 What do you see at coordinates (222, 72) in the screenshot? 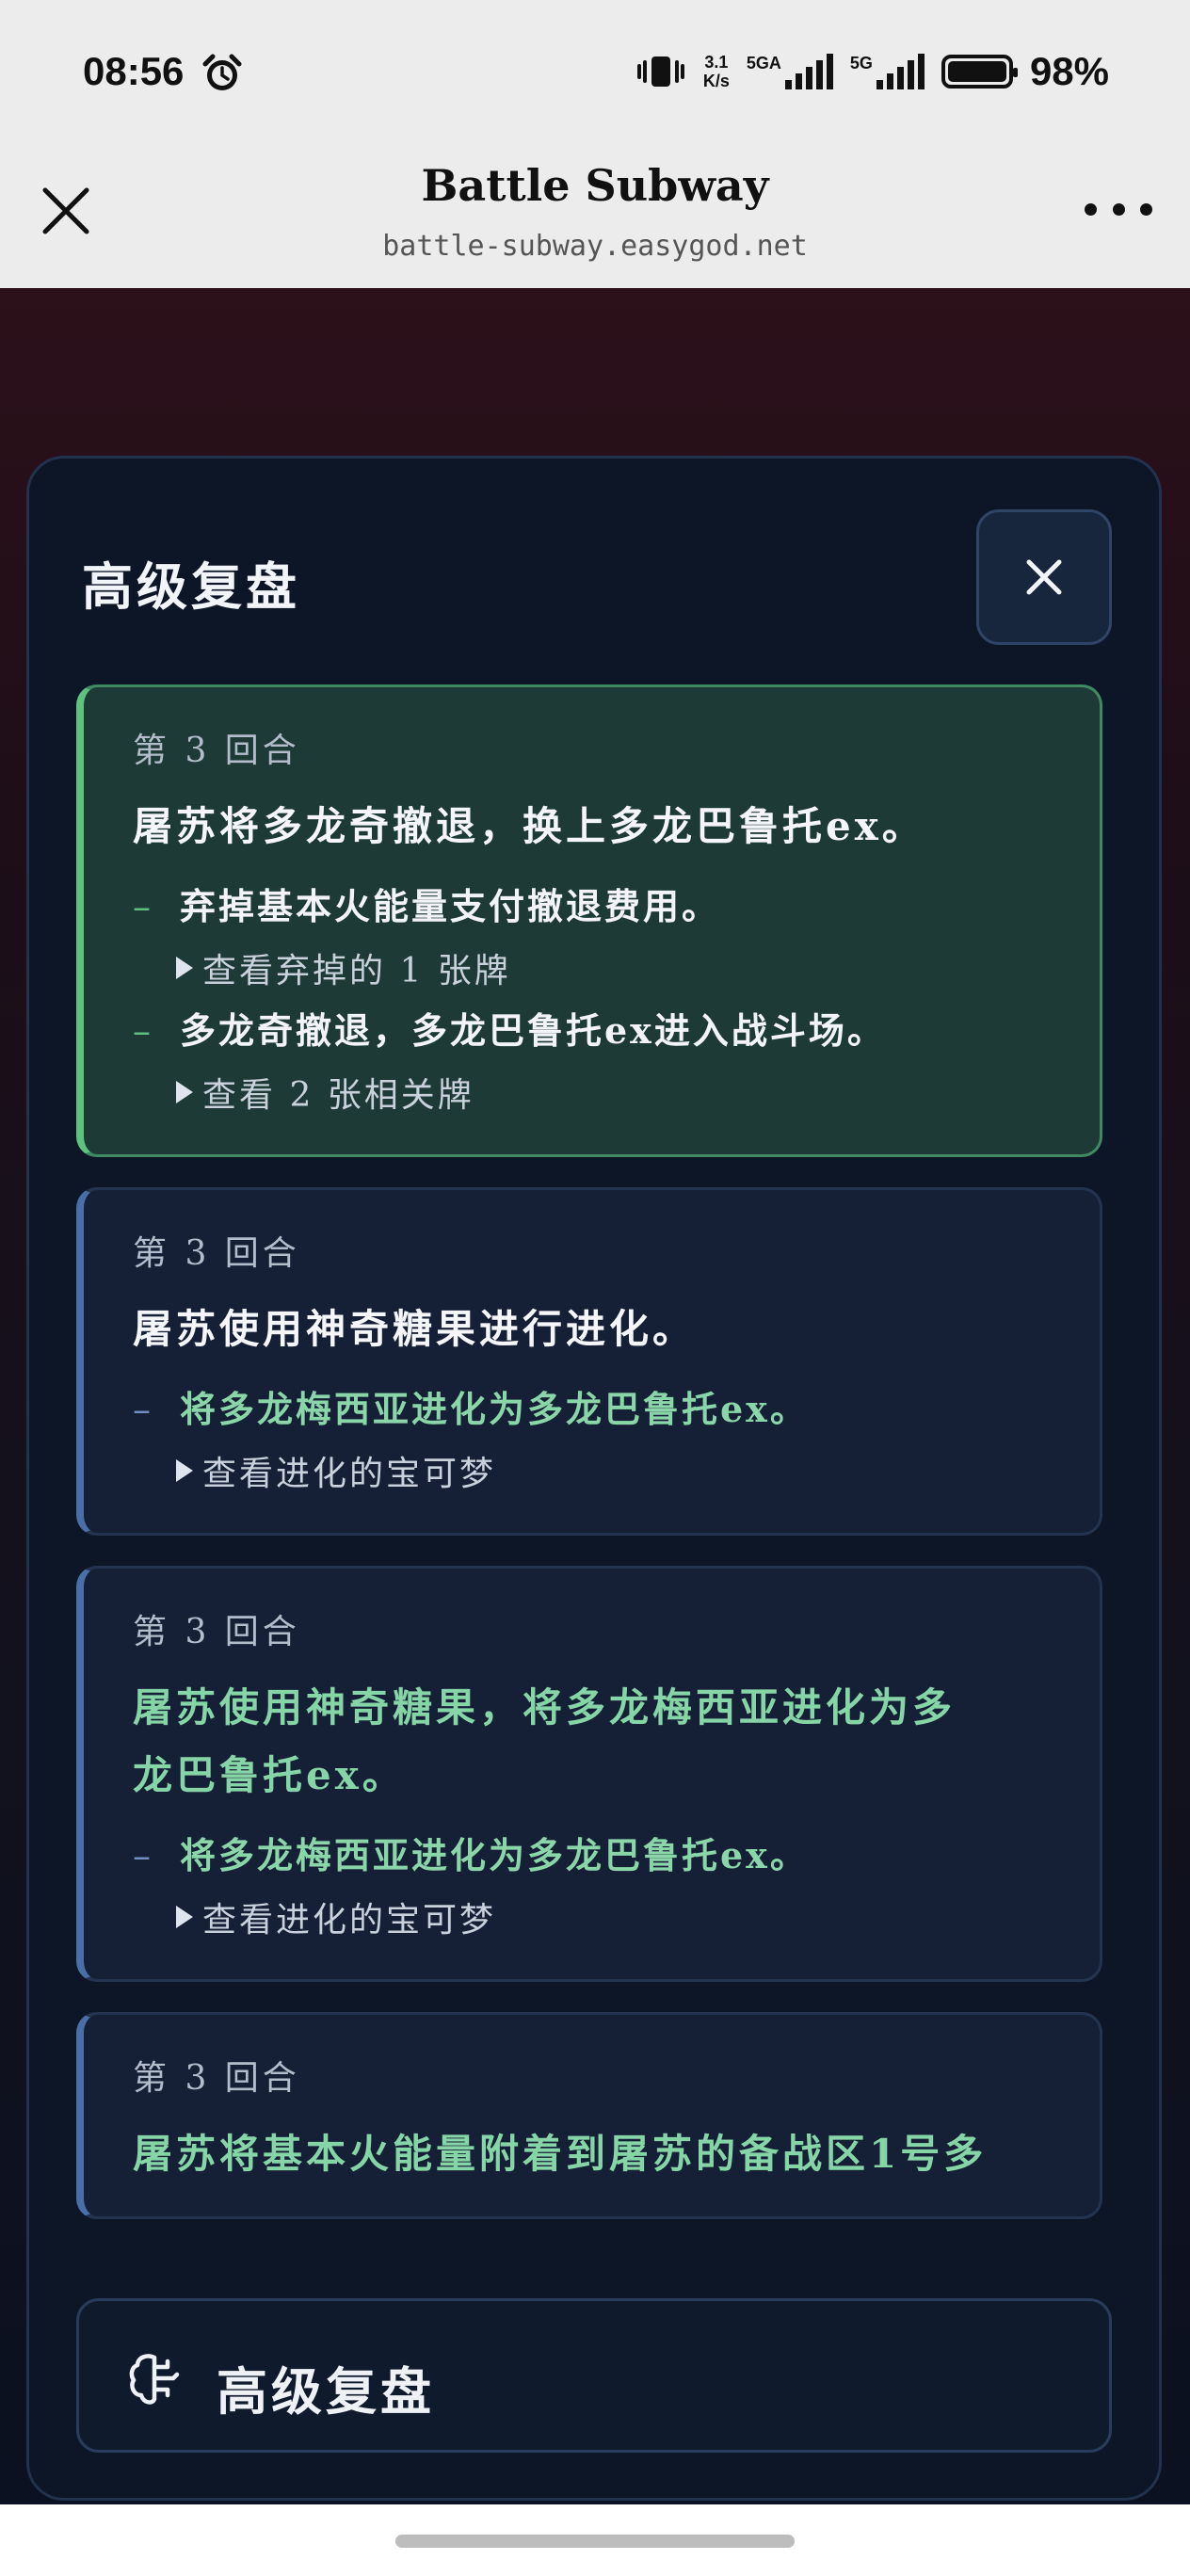
I see `alarm-clock-icon` at bounding box center [222, 72].